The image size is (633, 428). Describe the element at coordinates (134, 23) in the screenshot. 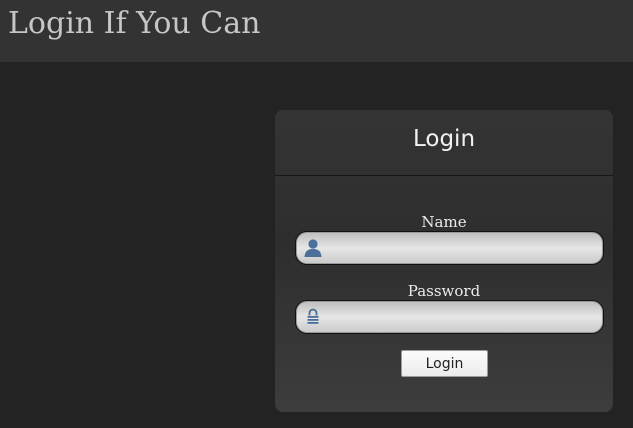

I see `site-title: Login If You Can` at that location.